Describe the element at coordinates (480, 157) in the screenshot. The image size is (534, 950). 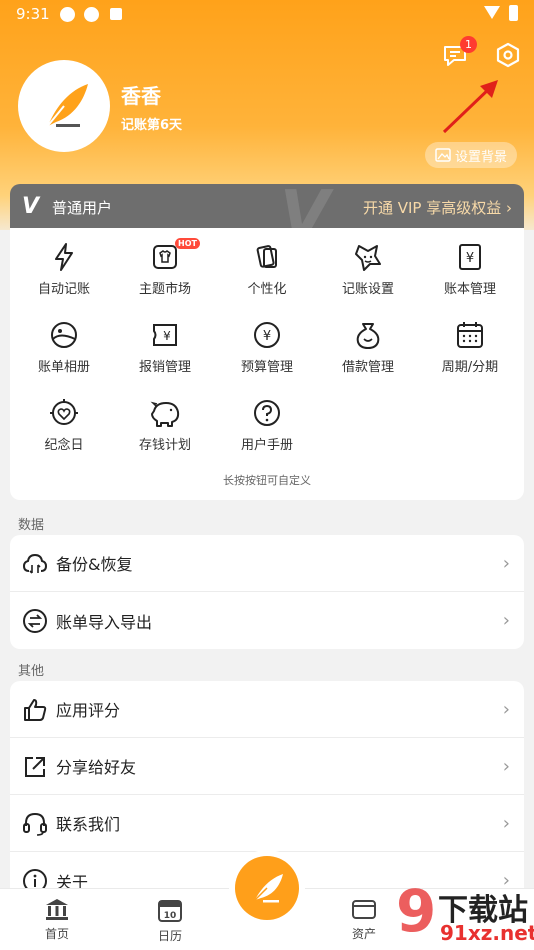
I see `set-background-label: 设置背景` at that location.